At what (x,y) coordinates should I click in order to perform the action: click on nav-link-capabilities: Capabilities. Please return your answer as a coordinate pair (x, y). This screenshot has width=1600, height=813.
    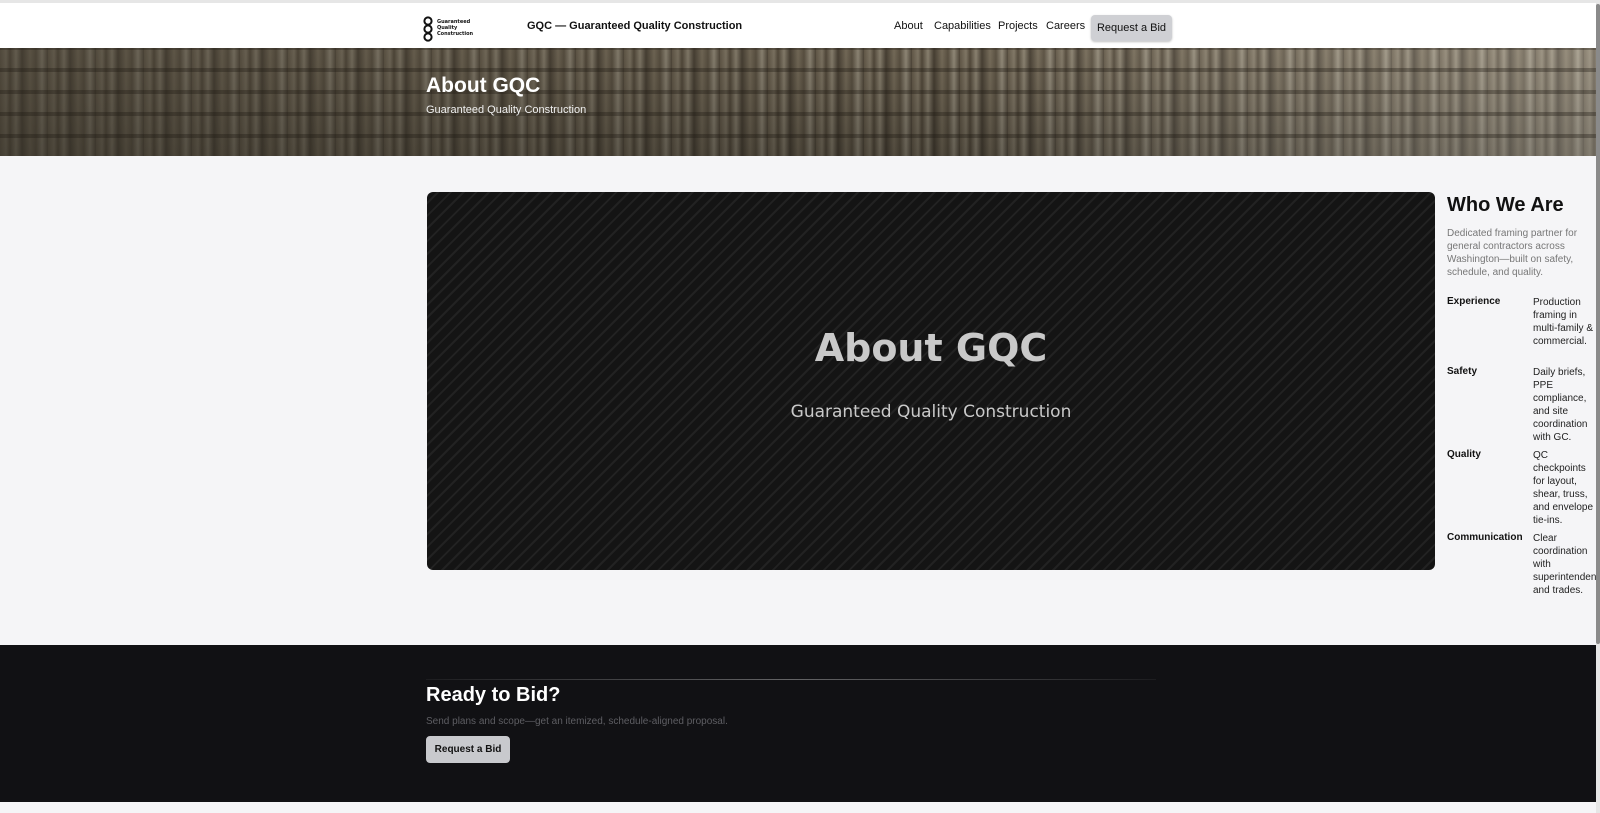
    Looking at the image, I should click on (962, 26).